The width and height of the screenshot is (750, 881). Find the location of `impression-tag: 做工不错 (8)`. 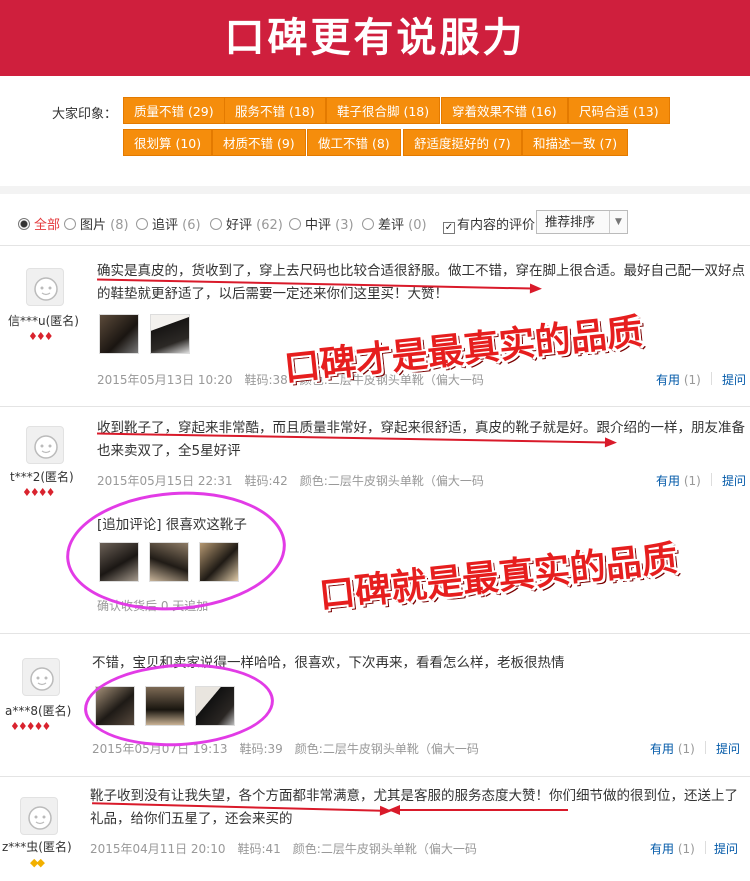

impression-tag: 做工不错 (8) is located at coordinates (354, 142).